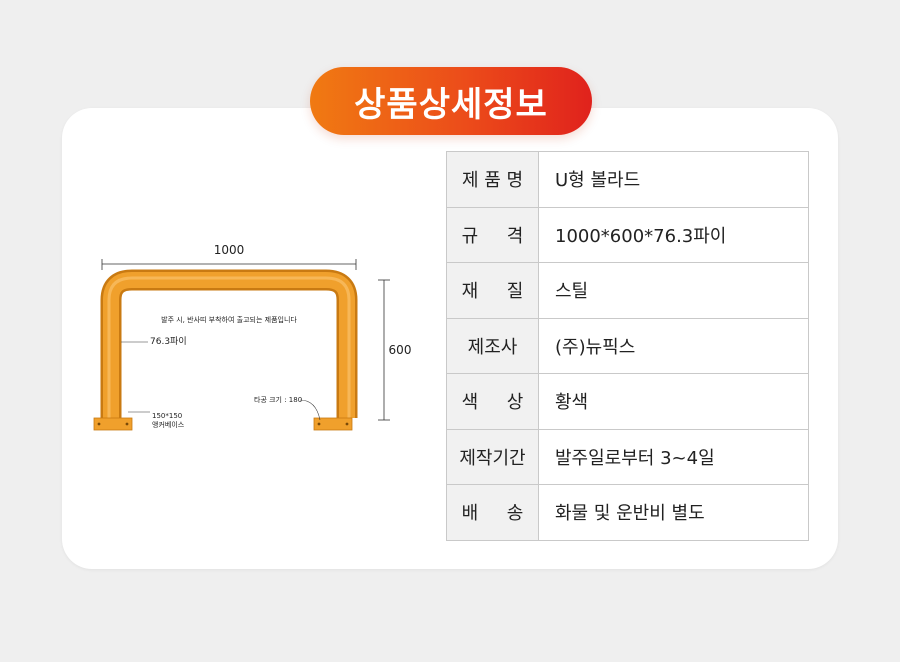 Image resolution: width=900 pixels, height=662 pixels. Describe the element at coordinates (673, 456) in the screenshot. I see `spec-value: 발주일로부터 3~4일` at that location.